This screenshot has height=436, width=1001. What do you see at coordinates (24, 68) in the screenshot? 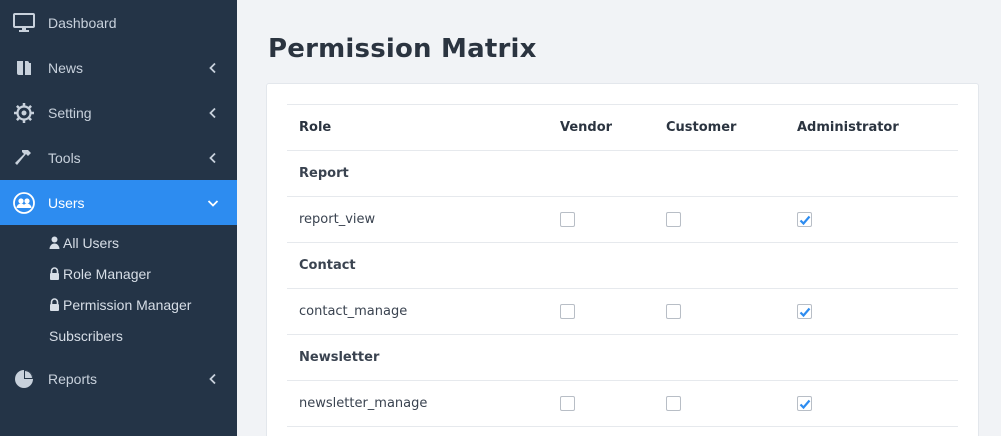
I see `book-icon` at bounding box center [24, 68].